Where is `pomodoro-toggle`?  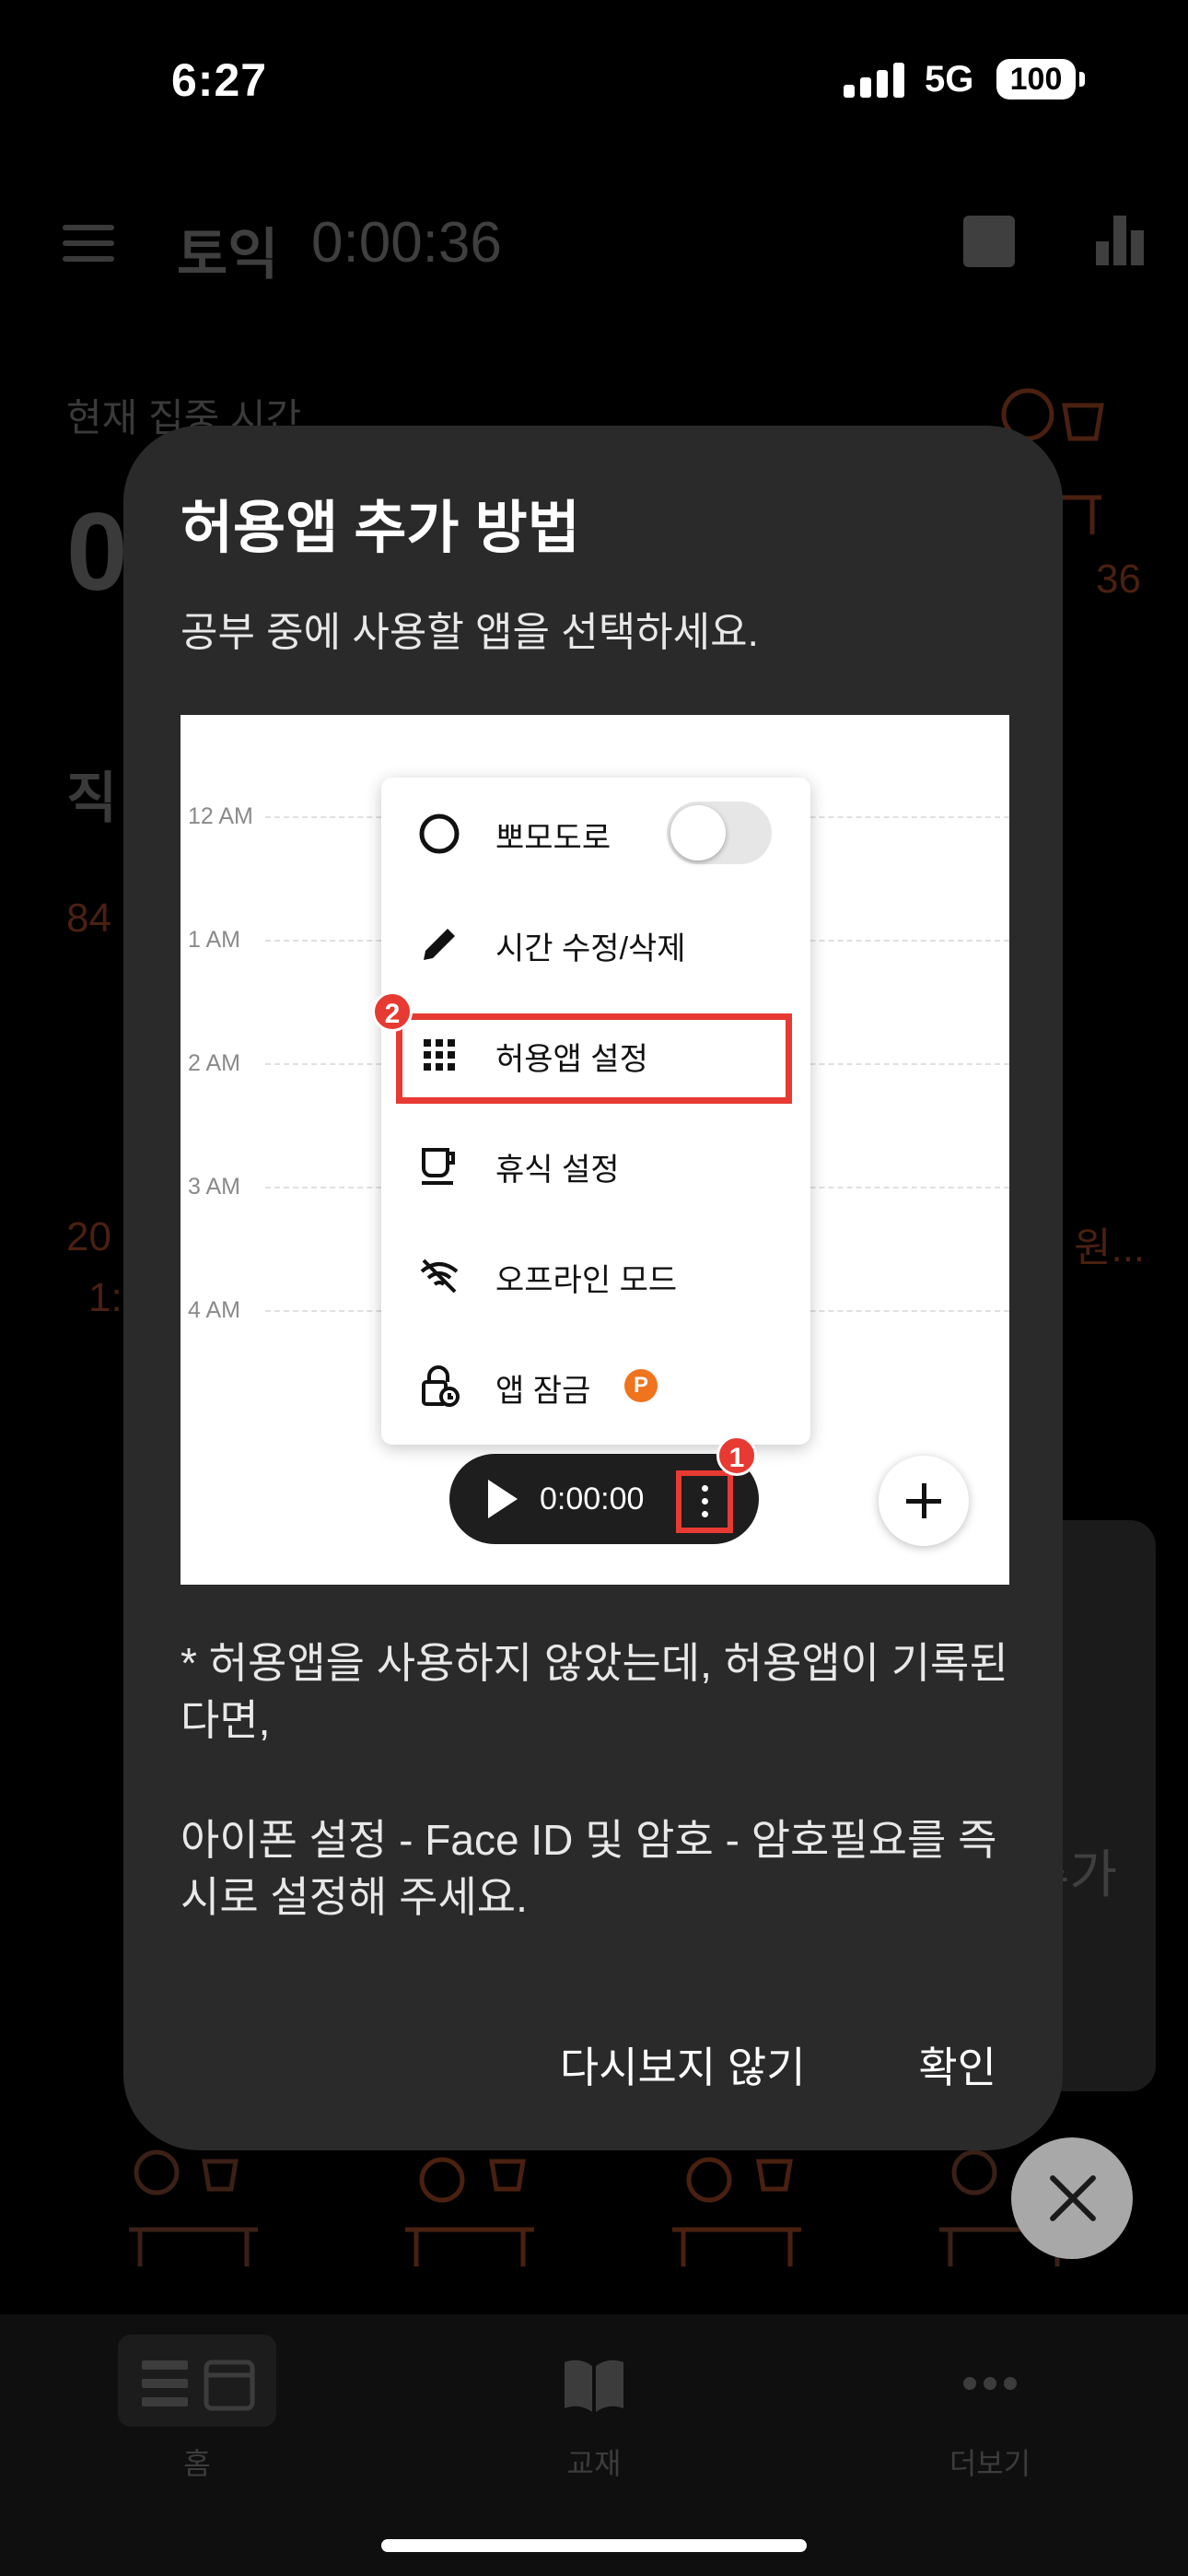
pomodoro-toggle is located at coordinates (719, 833).